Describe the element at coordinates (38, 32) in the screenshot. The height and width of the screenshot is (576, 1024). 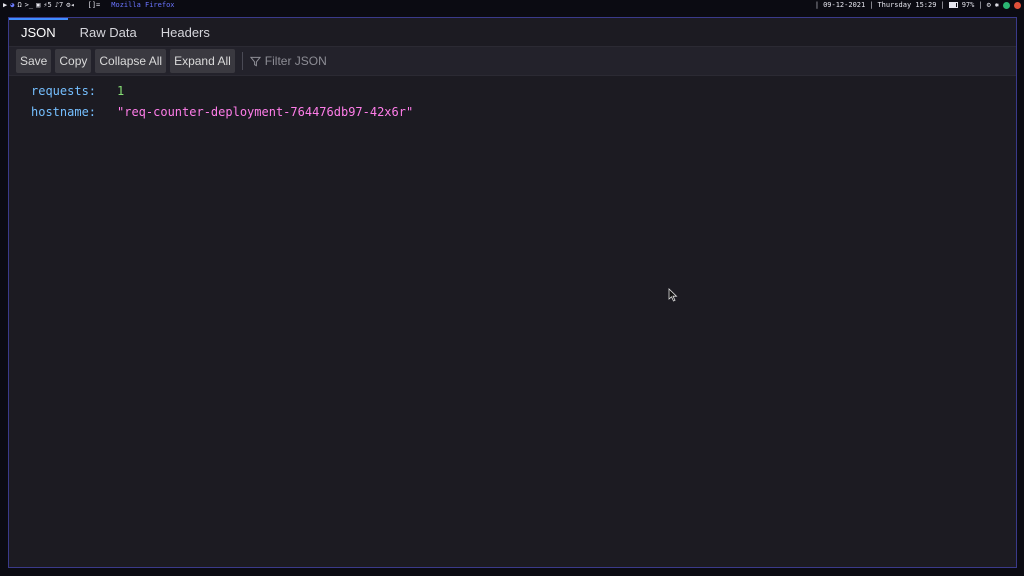
I see `tab-json: JSON` at that location.